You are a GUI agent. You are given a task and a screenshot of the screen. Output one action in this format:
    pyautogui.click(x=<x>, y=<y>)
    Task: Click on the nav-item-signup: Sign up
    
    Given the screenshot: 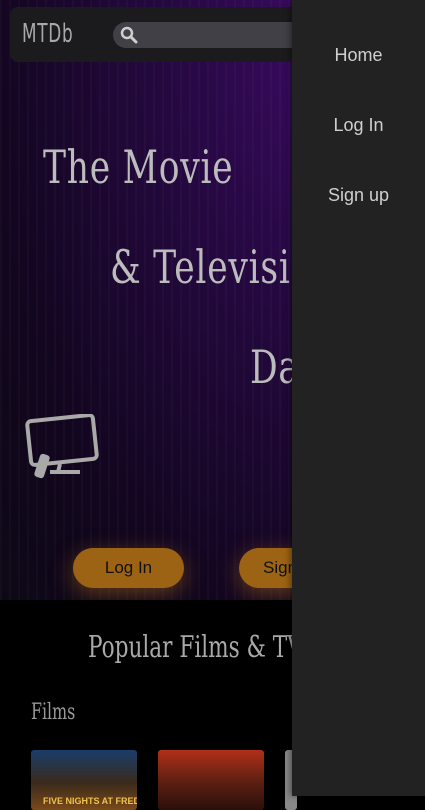 What is the action you would take?
    pyautogui.click(x=358, y=195)
    